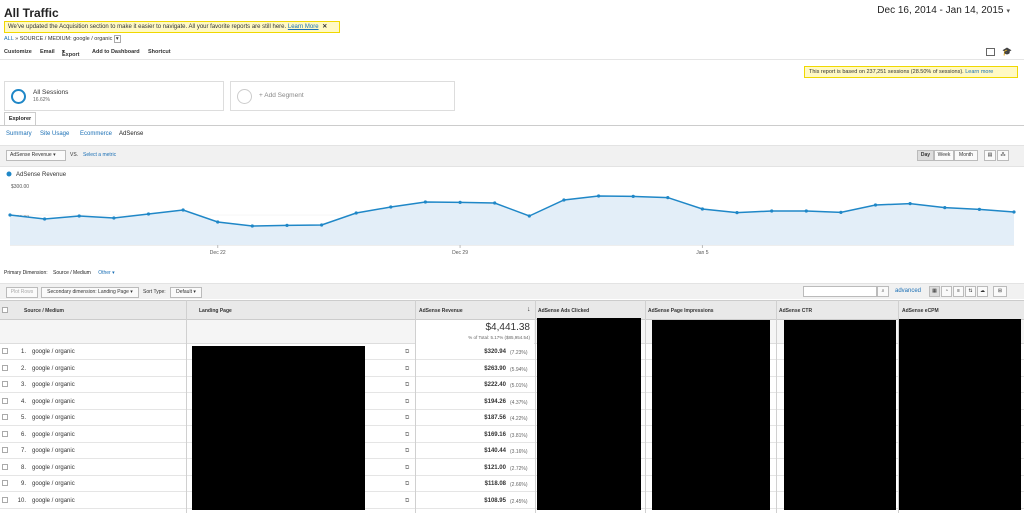 The image size is (1024, 513). I want to click on col-source-medium: Source / Medium, so click(44, 311).